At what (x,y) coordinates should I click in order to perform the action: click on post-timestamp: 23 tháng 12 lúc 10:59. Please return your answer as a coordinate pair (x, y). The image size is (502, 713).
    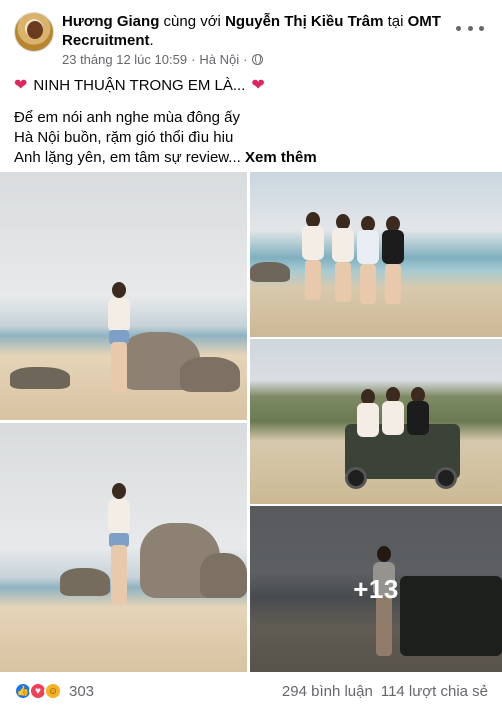
    Looking at the image, I should click on (124, 59).